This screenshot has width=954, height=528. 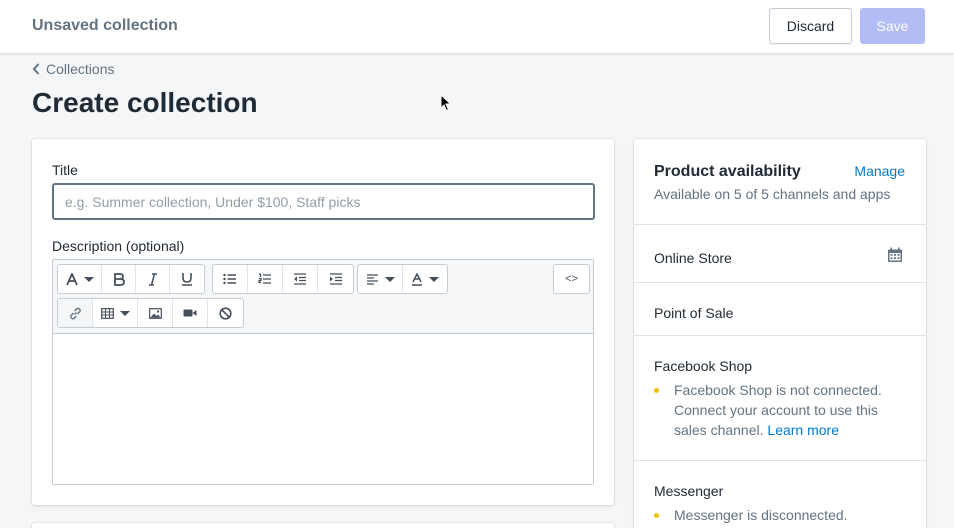 I want to click on underline-button, so click(x=187, y=279).